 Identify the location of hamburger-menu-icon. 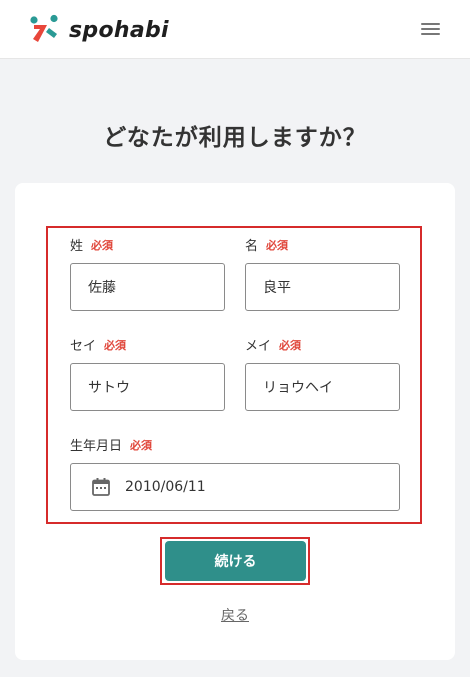
(431, 30).